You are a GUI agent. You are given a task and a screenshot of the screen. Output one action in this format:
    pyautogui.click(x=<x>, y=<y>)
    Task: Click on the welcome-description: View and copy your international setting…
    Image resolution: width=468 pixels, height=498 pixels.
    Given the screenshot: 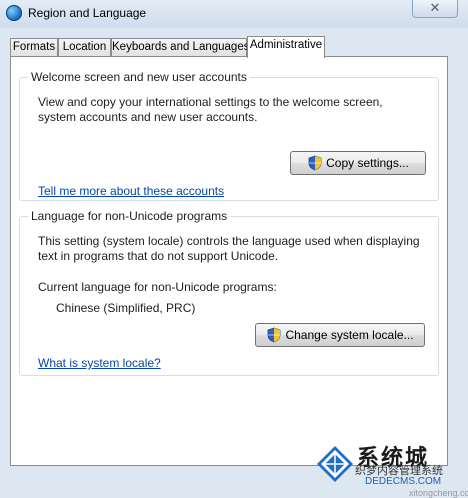 What is the action you would take?
    pyautogui.click(x=210, y=109)
    